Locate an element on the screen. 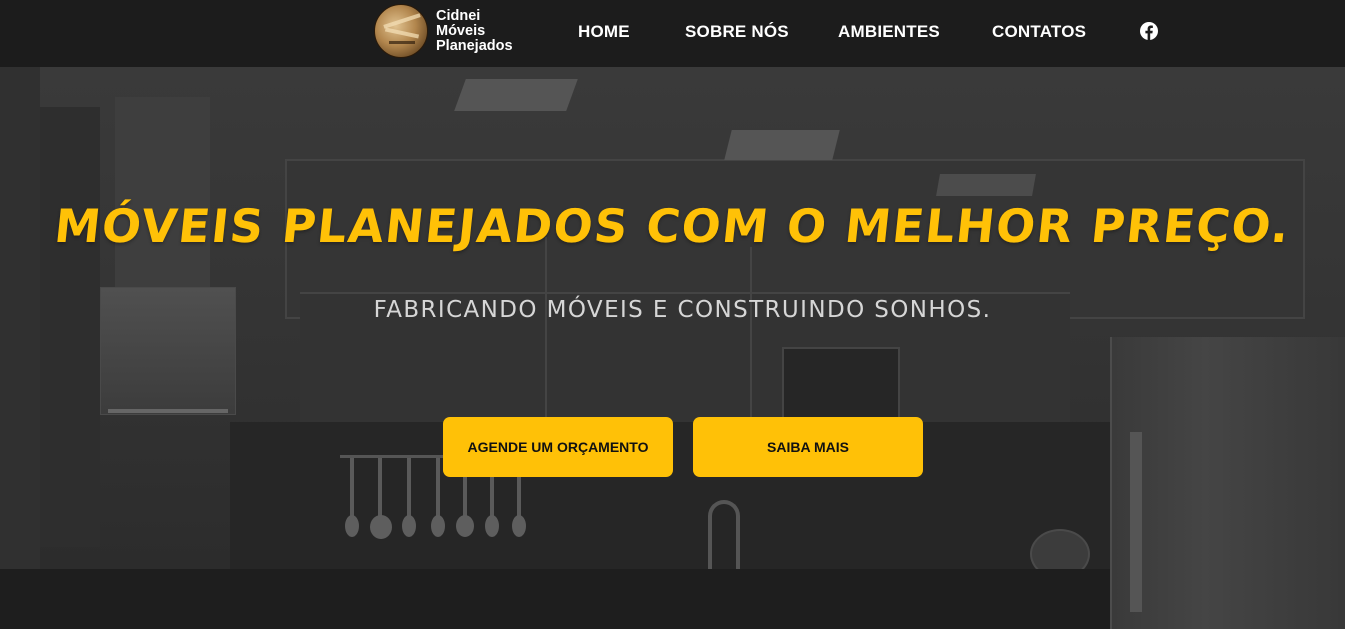 The width and height of the screenshot is (1345, 629). schedule-quote-button: AGENDE UM ORÇAMENTO is located at coordinates (558, 447).